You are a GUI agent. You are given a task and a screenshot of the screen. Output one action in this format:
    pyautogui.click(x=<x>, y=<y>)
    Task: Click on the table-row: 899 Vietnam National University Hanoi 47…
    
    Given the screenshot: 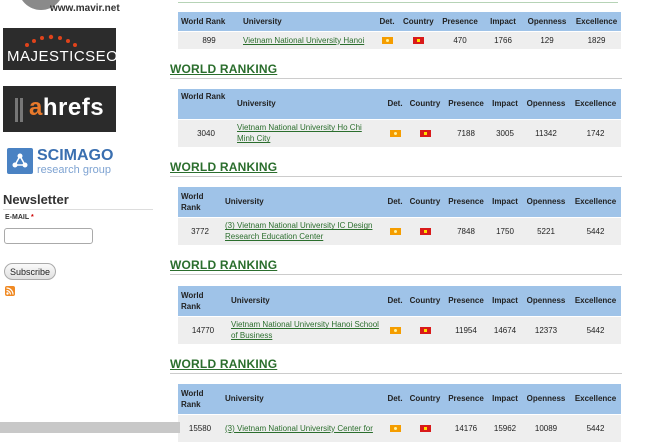 What is the action you would take?
    pyautogui.click(x=399, y=39)
    